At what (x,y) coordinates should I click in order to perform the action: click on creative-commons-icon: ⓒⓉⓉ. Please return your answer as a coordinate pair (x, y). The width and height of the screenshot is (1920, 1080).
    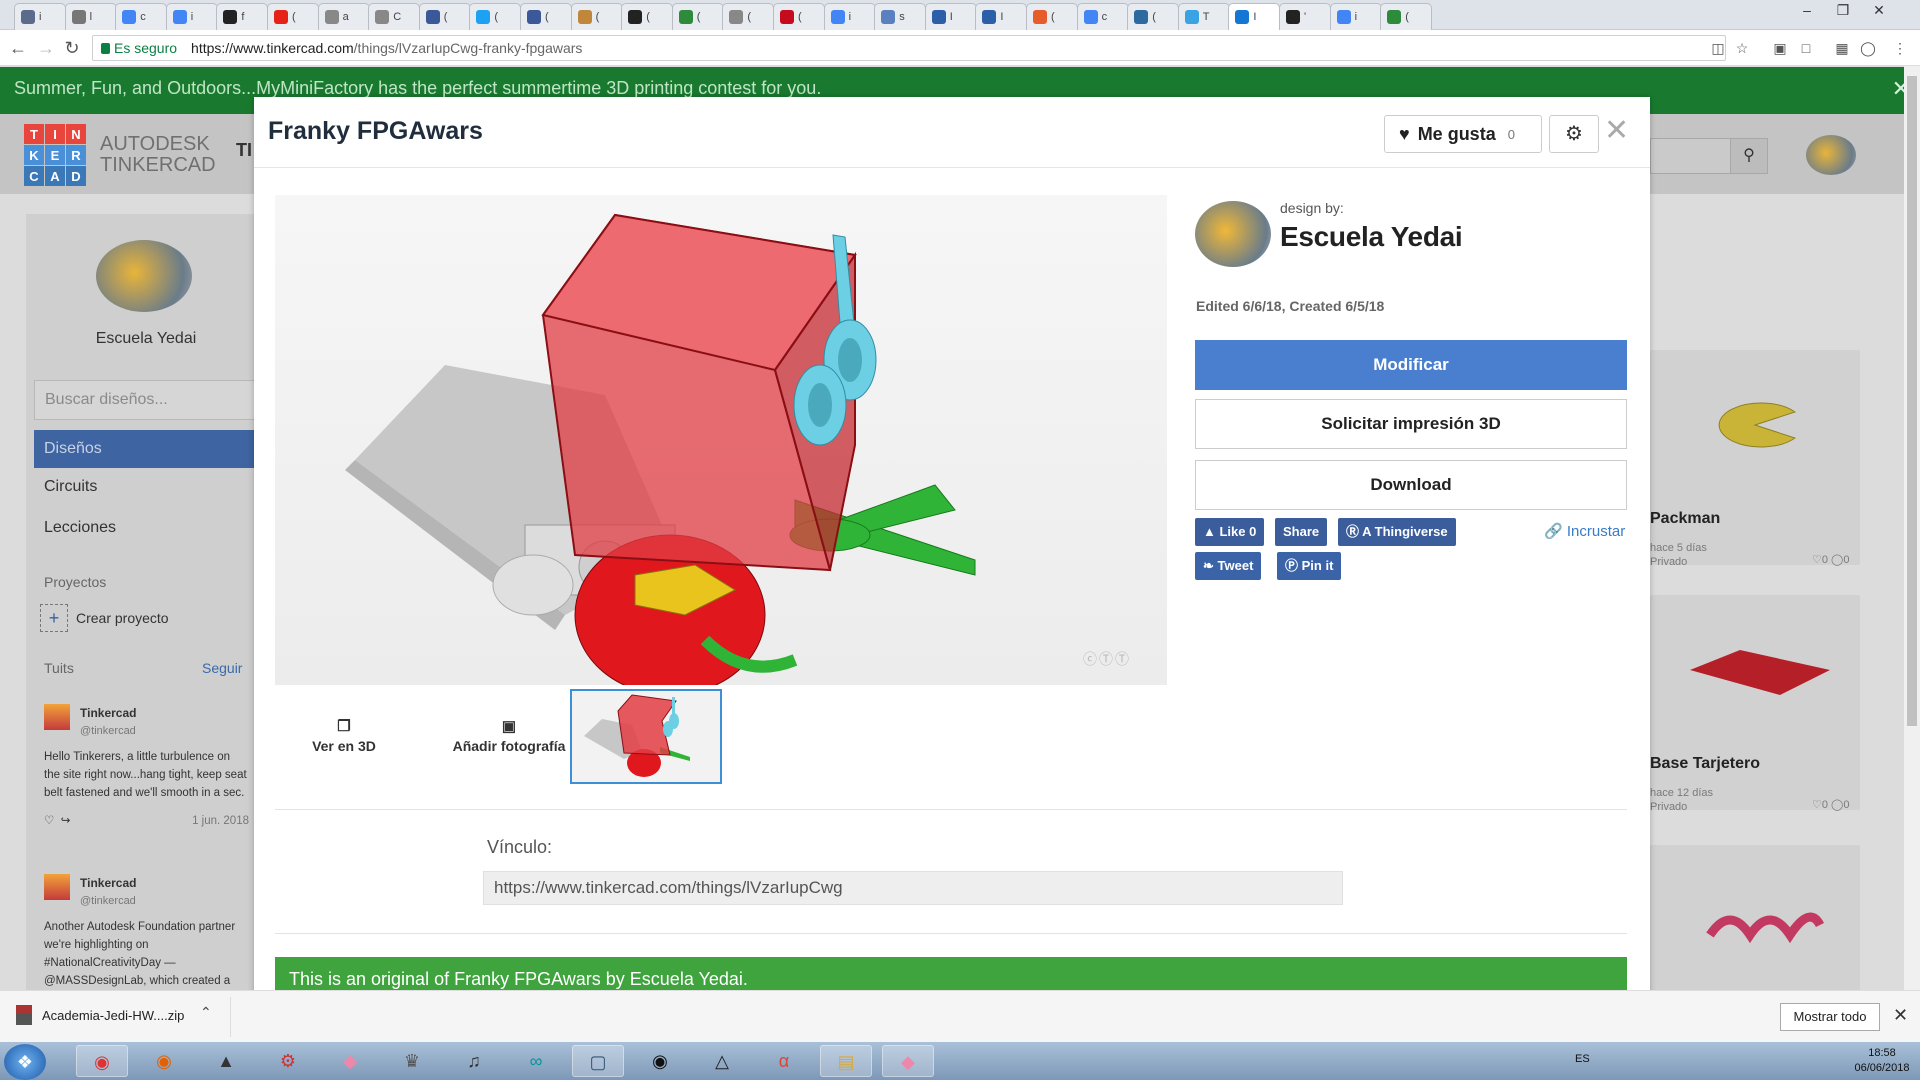
    Looking at the image, I should click on (1107, 659).